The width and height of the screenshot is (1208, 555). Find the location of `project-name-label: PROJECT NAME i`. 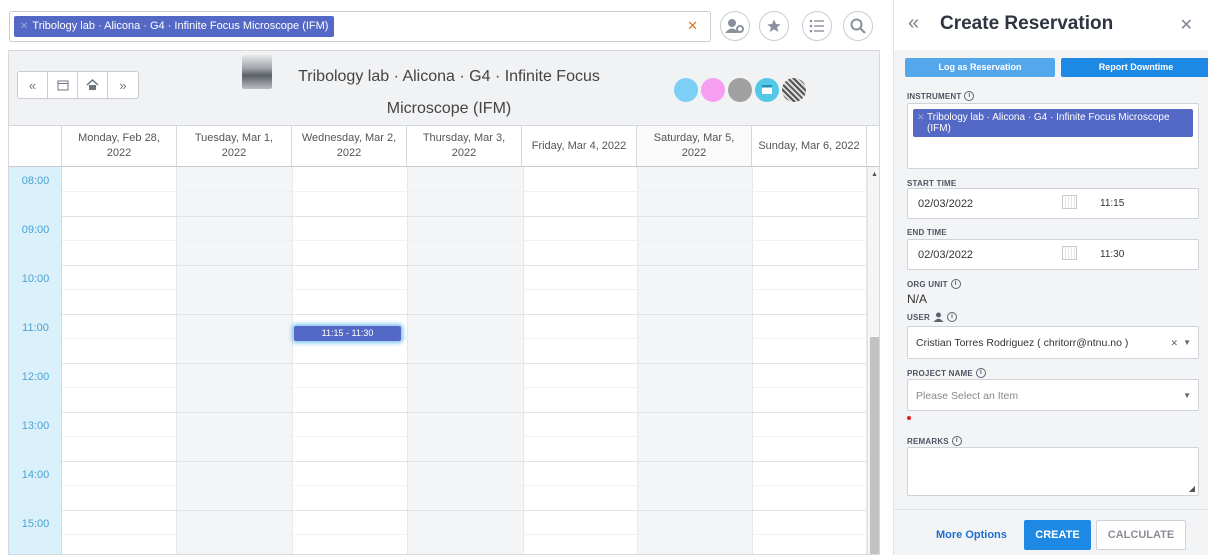

project-name-label: PROJECT NAME i is located at coordinates (946, 373).